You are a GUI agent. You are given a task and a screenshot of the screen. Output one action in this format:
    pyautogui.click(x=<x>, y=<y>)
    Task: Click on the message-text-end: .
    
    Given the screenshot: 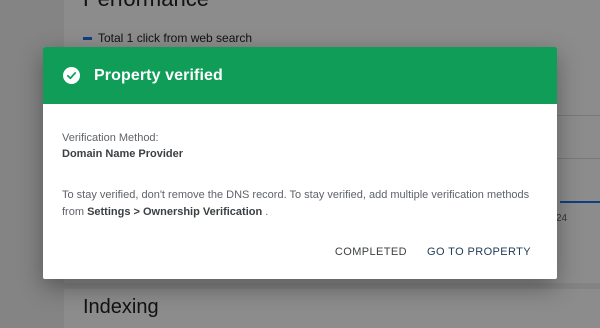 What is the action you would take?
    pyautogui.click(x=265, y=212)
    